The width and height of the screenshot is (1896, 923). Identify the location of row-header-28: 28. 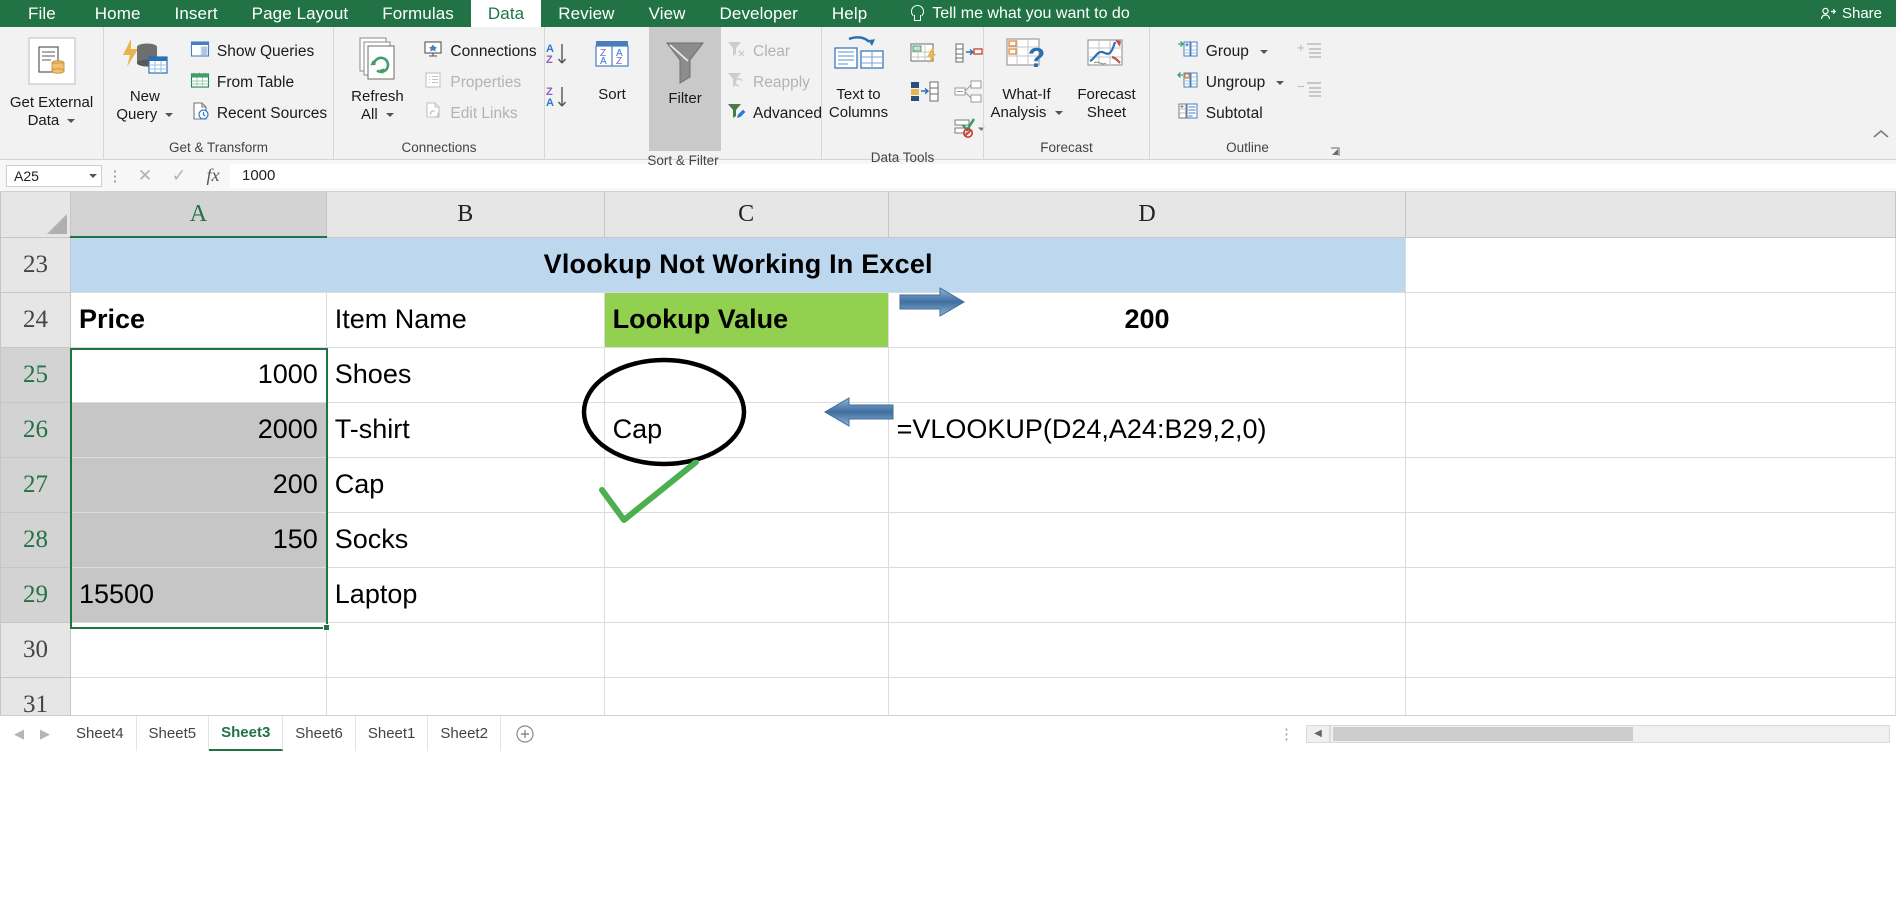
(35, 539).